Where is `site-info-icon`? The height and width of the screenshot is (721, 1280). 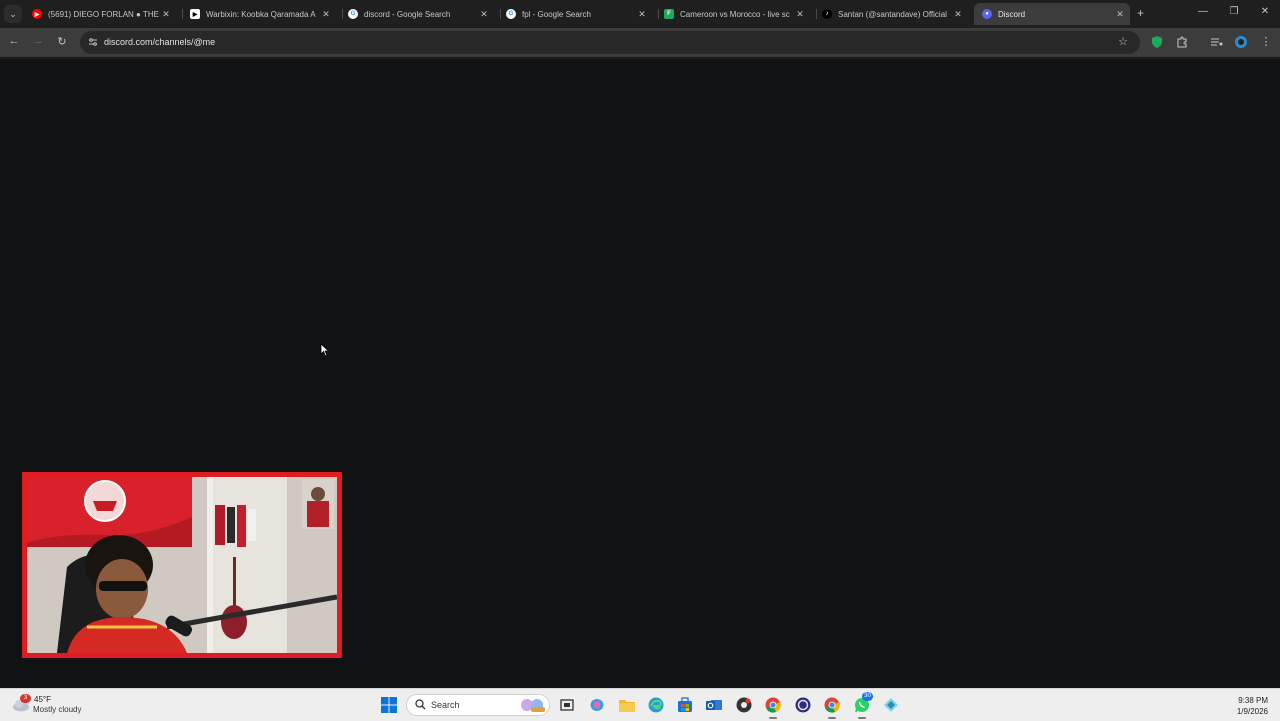
site-info-icon is located at coordinates (93, 42).